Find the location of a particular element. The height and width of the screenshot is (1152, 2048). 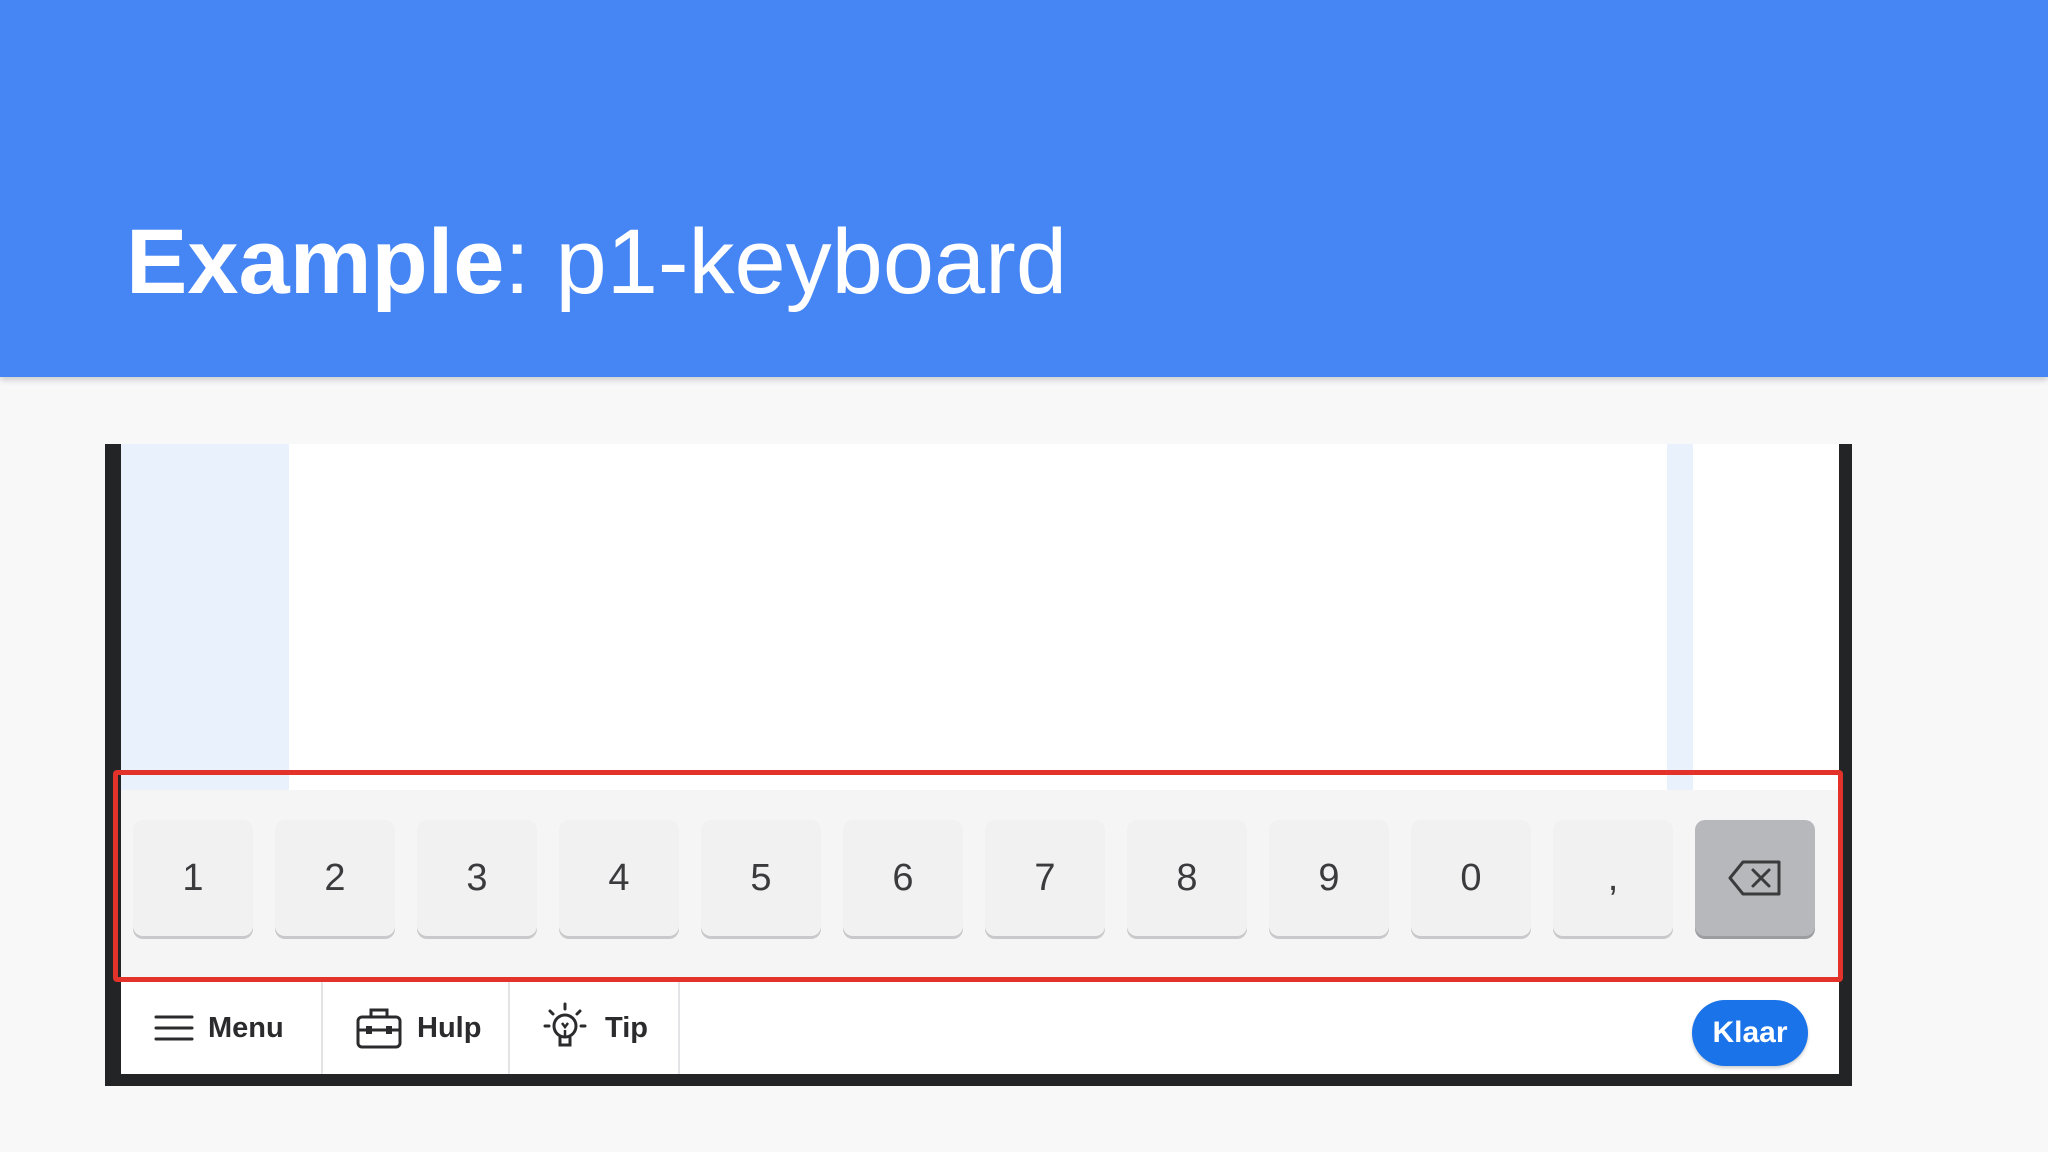

backspace-icon is located at coordinates (1754, 878).